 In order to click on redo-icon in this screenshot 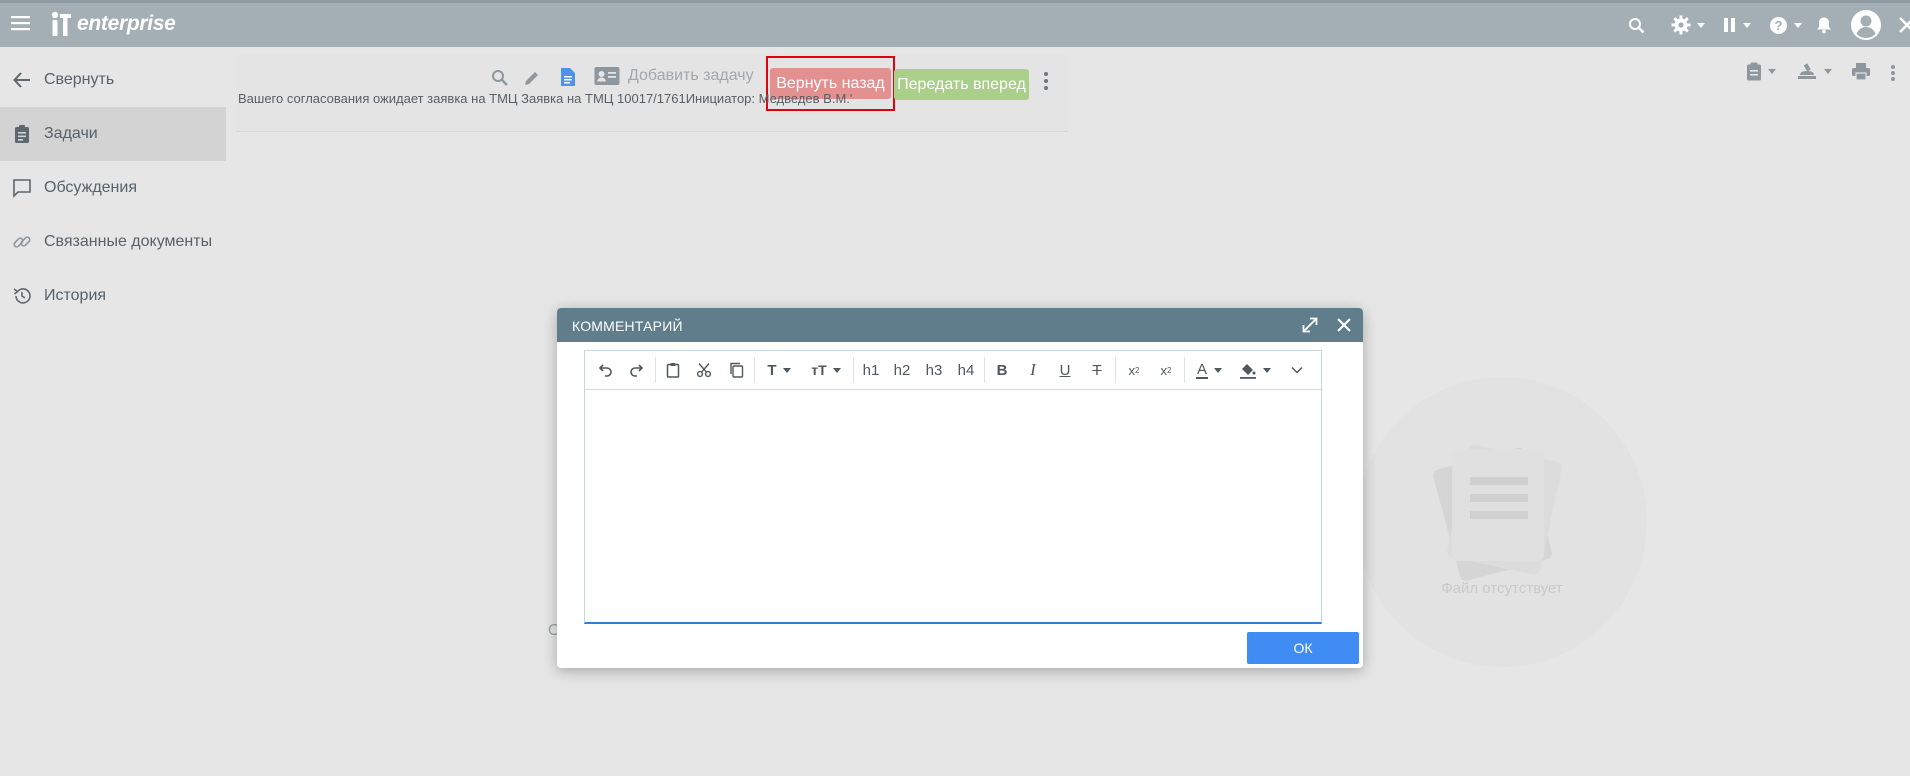, I will do `click(637, 370)`.